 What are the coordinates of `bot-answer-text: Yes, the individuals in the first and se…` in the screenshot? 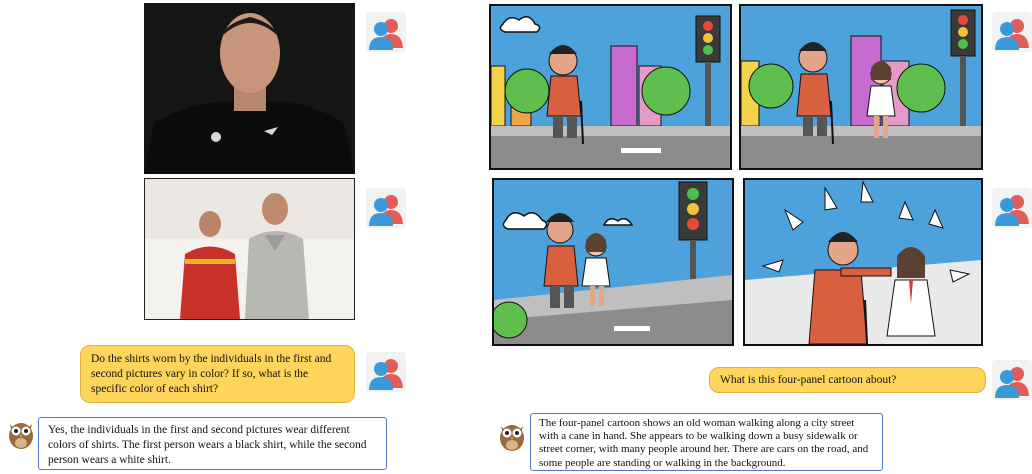 It's located at (207, 445).